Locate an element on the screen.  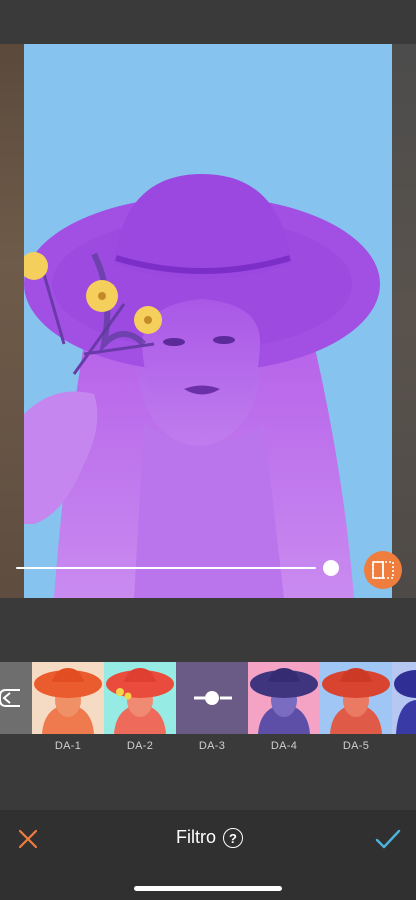
filter-back is located at coordinates (16, 698).